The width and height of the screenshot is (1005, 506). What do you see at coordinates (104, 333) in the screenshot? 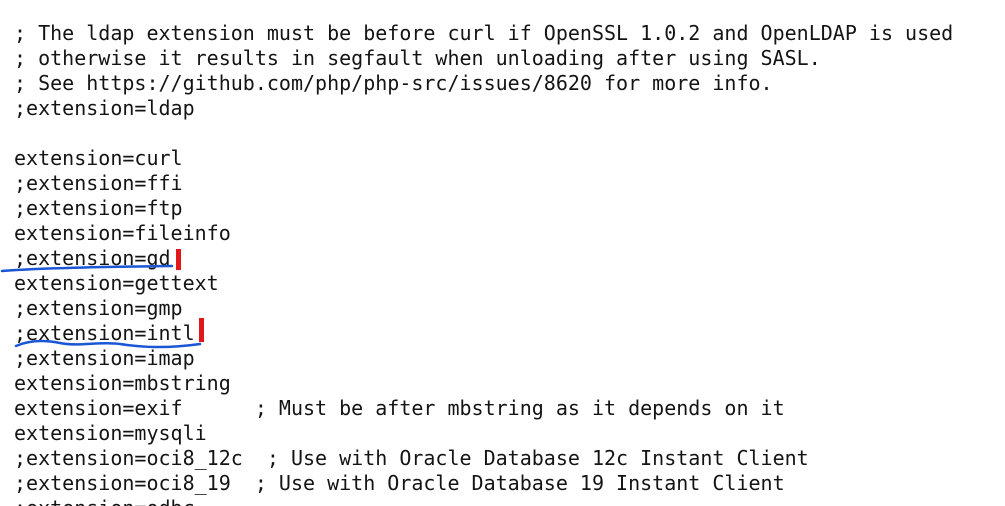
I see `code-line-13: ;extension=intl` at bounding box center [104, 333].